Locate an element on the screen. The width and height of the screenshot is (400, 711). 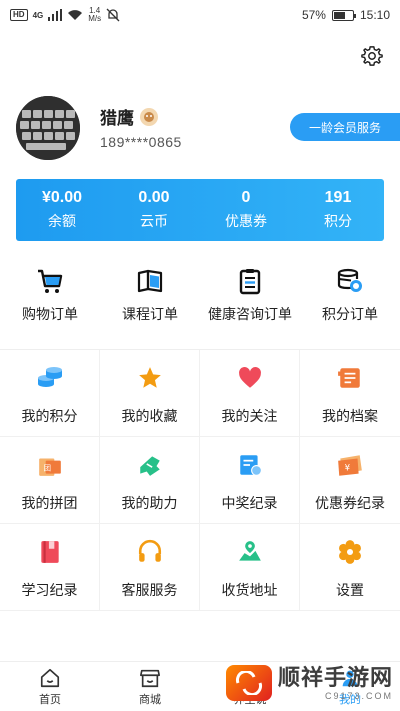
grid-item-my-favorites: 我的收藏 is located at coordinates (150, 393).